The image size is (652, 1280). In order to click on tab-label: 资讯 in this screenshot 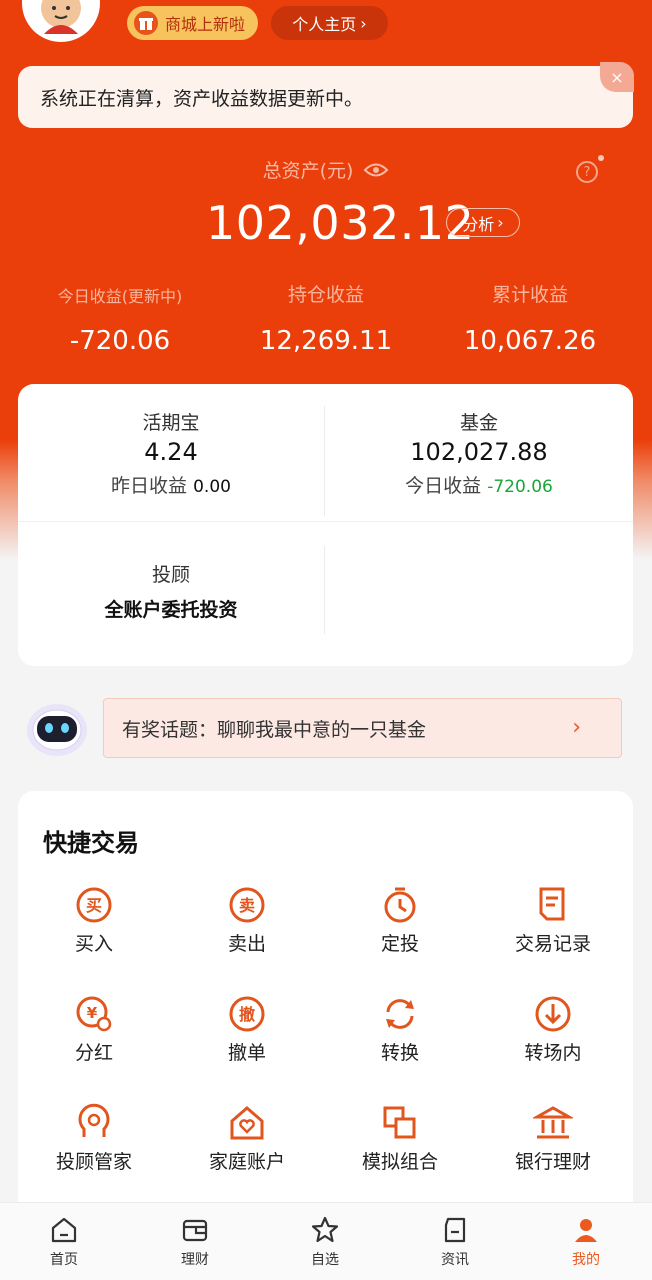, I will do `click(455, 1260)`.